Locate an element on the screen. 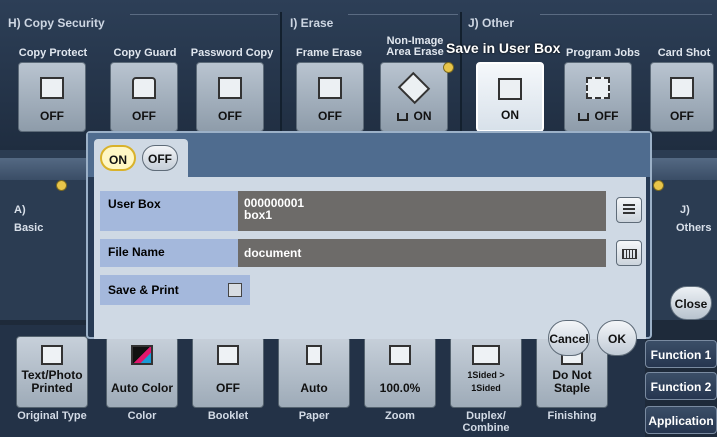 The height and width of the screenshot is (437, 717). program-jobs-button: OFF is located at coordinates (598, 97).